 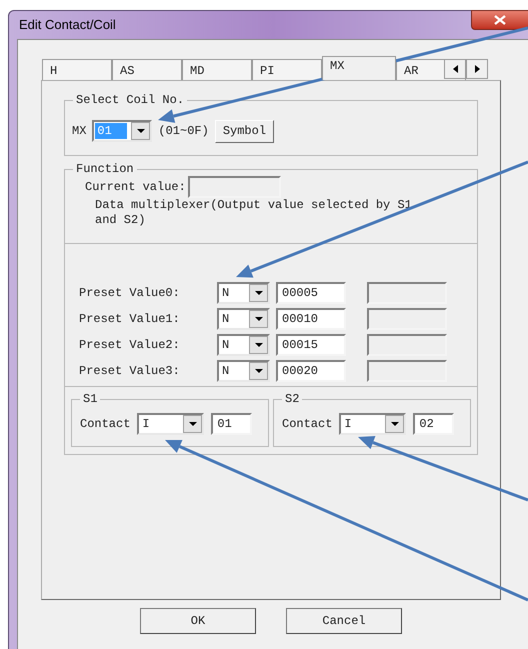 I want to click on input-field: 00020, so click(x=311, y=371).